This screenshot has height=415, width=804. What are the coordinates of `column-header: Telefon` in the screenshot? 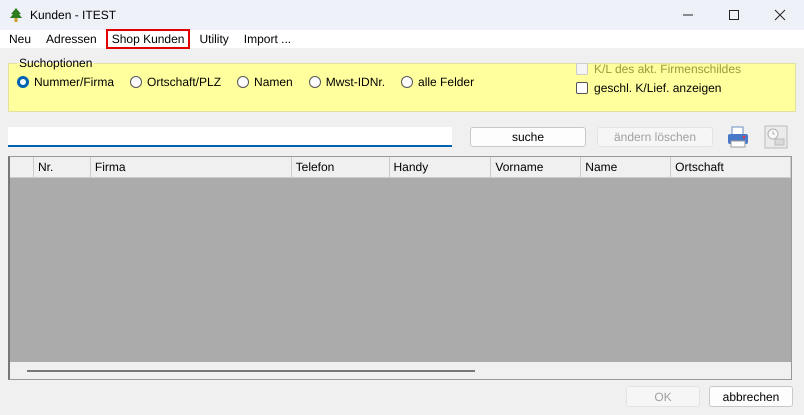 It's located at (341, 167).